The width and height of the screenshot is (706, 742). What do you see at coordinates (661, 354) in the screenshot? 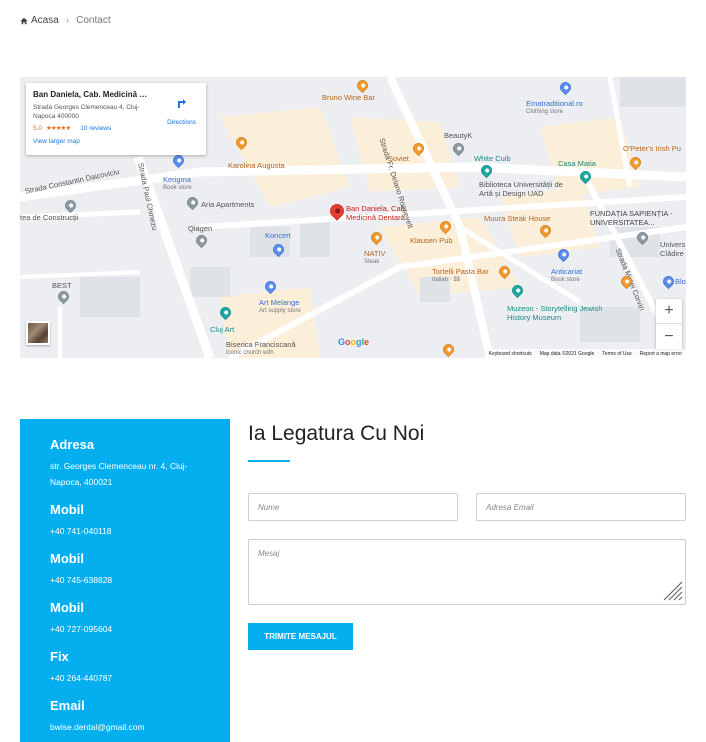
I see `report-error-link: Report a map error` at bounding box center [661, 354].